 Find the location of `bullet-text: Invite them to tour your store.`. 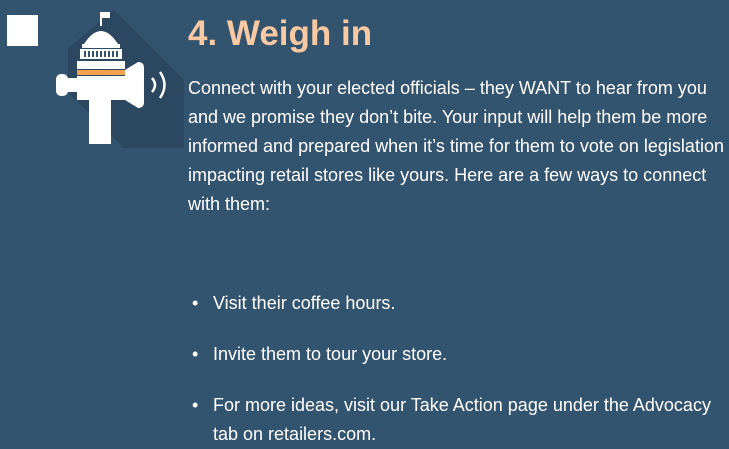

bullet-text: Invite them to tour your store. is located at coordinates (330, 354).